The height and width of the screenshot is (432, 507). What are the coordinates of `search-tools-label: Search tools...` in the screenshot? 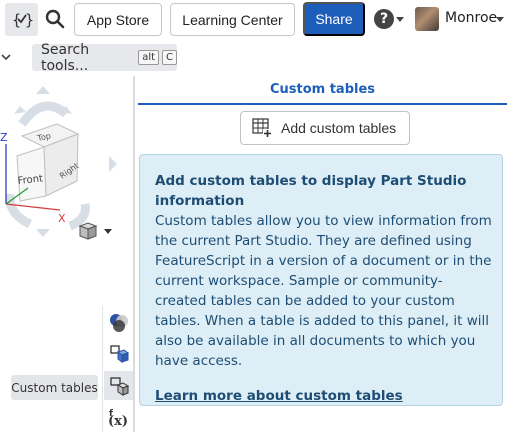 It's located at (65, 57).